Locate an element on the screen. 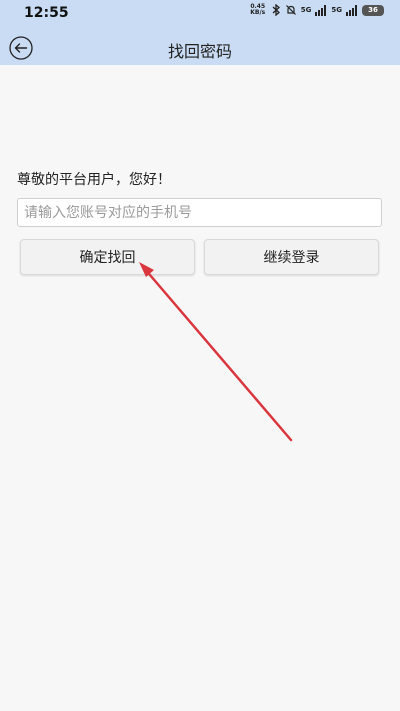 The width and height of the screenshot is (400, 711). battery-icon: 36 is located at coordinates (373, 10).